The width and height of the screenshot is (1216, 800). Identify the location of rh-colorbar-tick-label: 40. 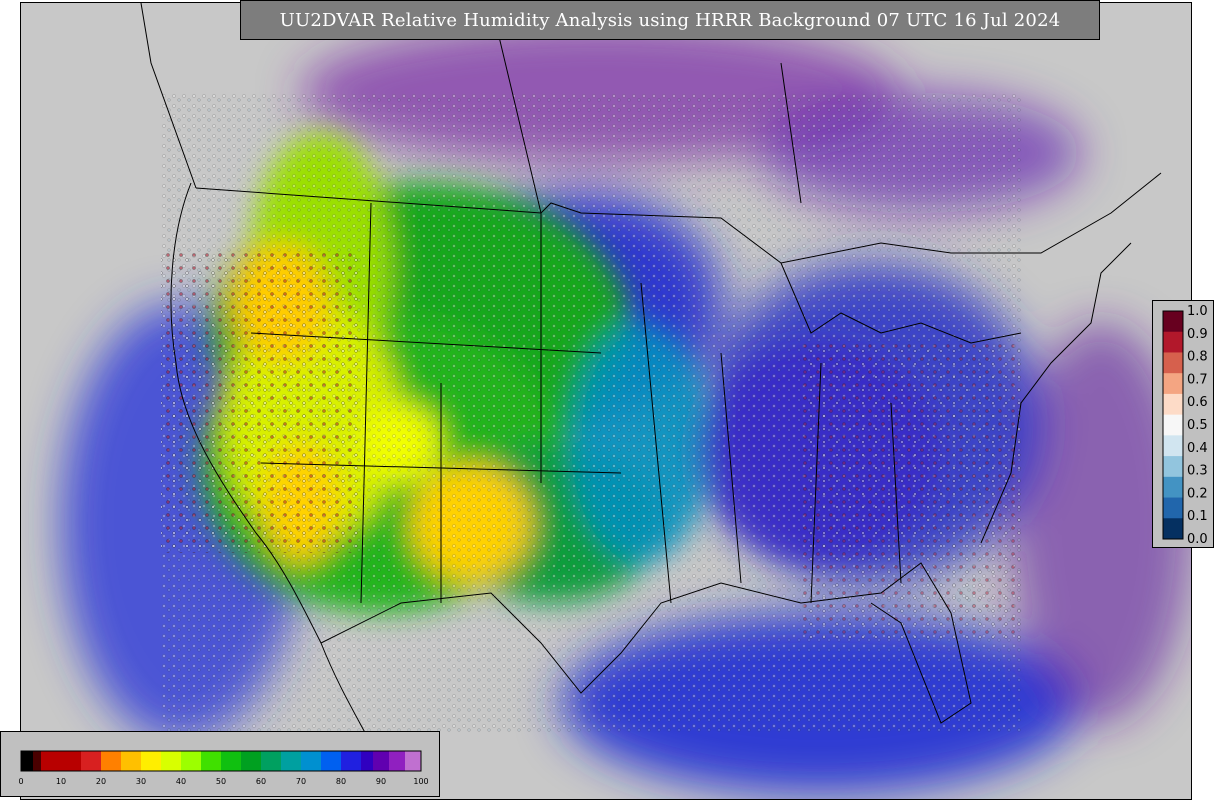
(181, 781).